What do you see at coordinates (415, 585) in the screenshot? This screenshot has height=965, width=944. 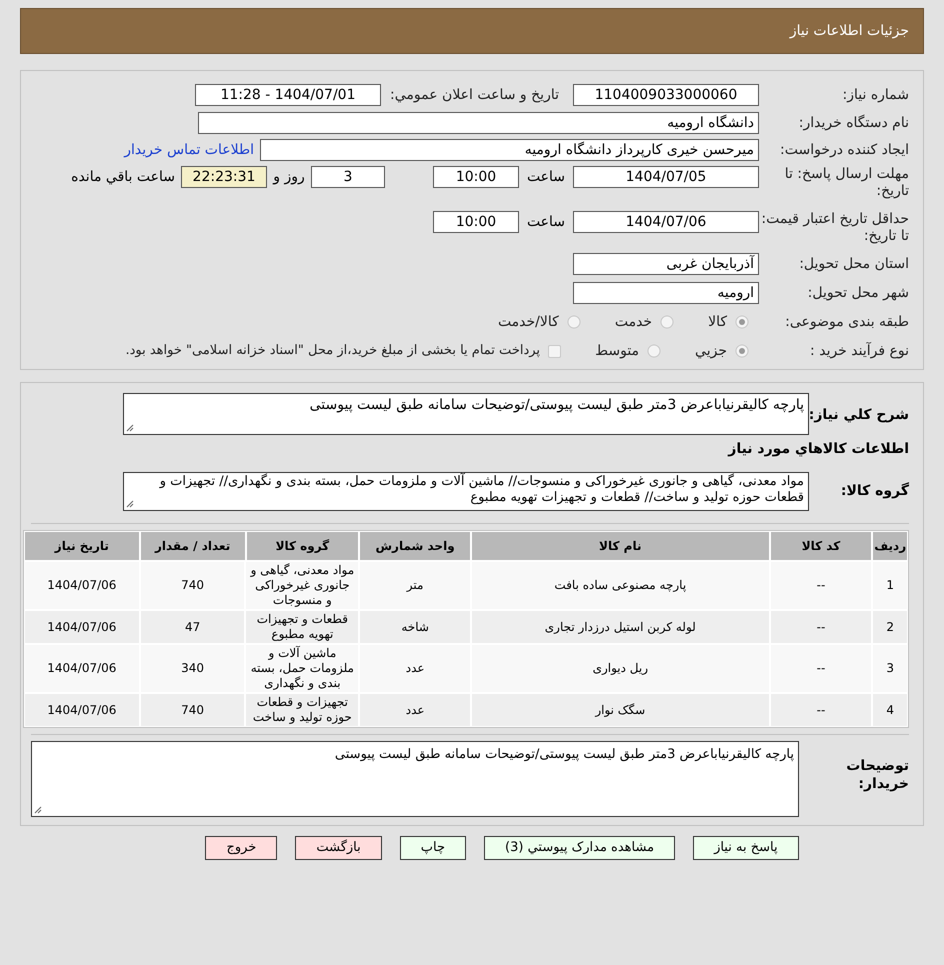 I see `table-cell: متر` at bounding box center [415, 585].